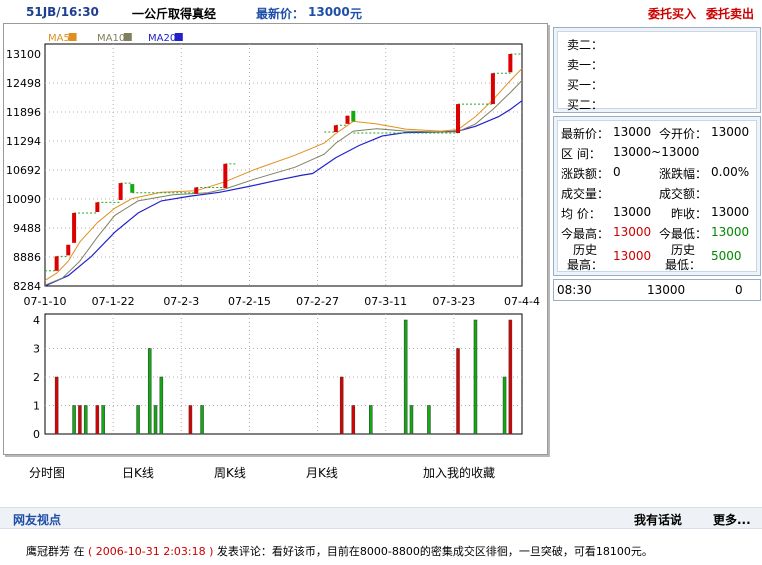 This screenshot has width=762, height=565. What do you see at coordinates (23, 83) in the screenshot?
I see `price-axis-tick-label: 12498` at bounding box center [23, 83].